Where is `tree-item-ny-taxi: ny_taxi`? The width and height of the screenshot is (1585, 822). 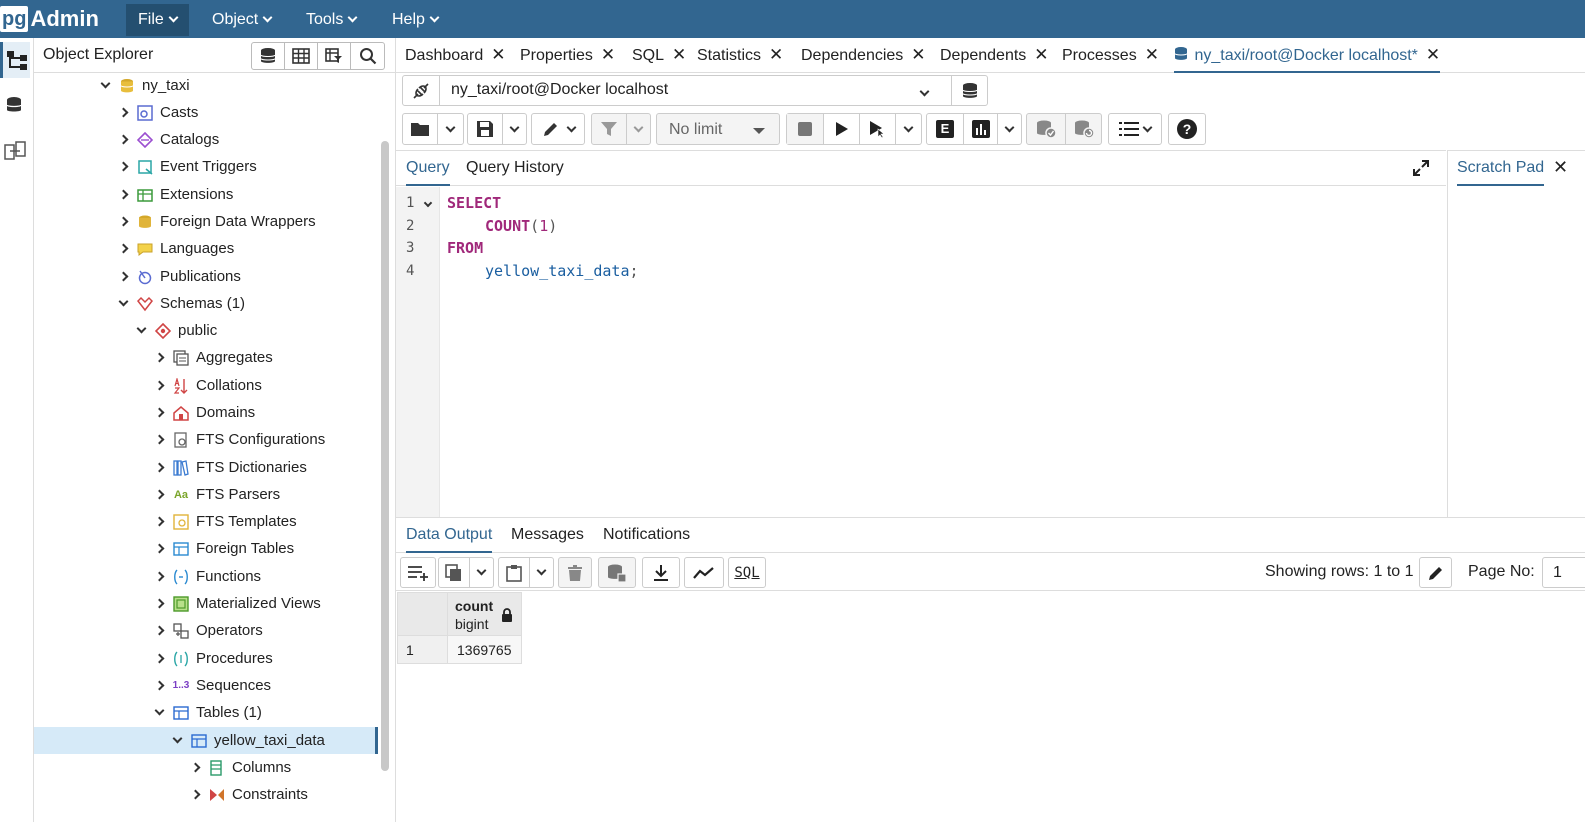 tree-item-ny-taxi: ny_taxi is located at coordinates (206, 85).